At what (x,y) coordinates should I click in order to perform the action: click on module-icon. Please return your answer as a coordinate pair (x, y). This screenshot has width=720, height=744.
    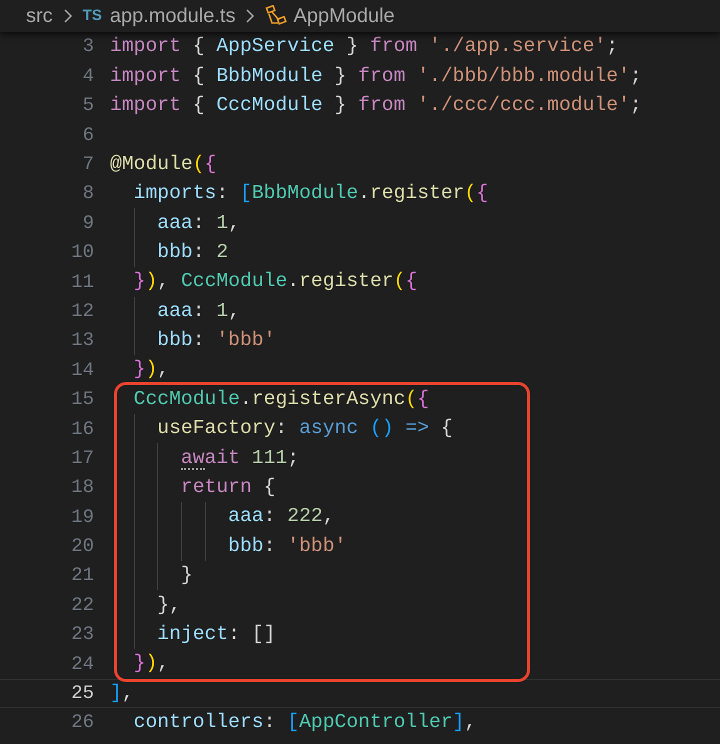
    Looking at the image, I should click on (276, 16).